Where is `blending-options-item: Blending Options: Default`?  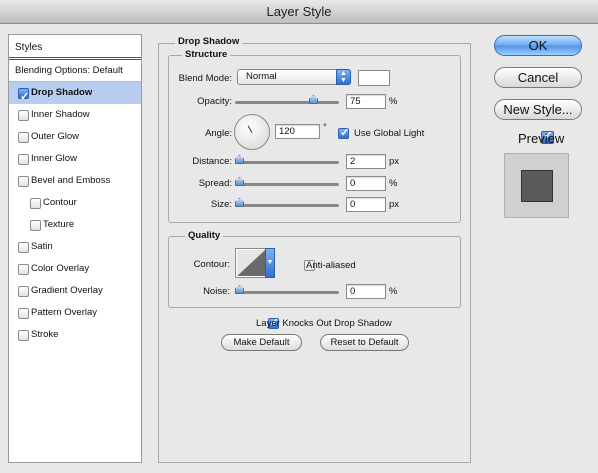 blending-options-item: Blending Options: Default is located at coordinates (75, 71).